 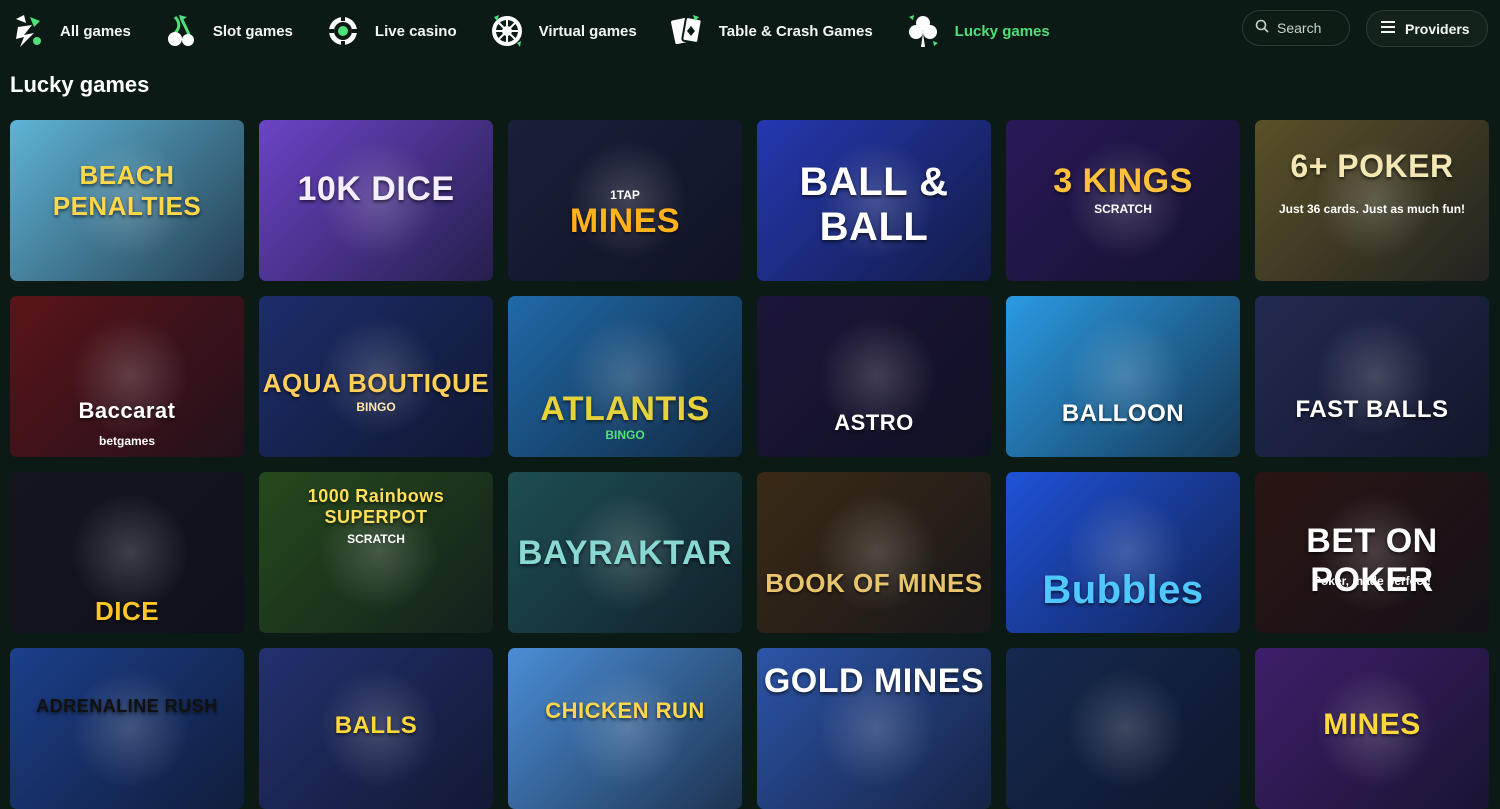 I want to click on game-tile, so click(x=1123, y=728).